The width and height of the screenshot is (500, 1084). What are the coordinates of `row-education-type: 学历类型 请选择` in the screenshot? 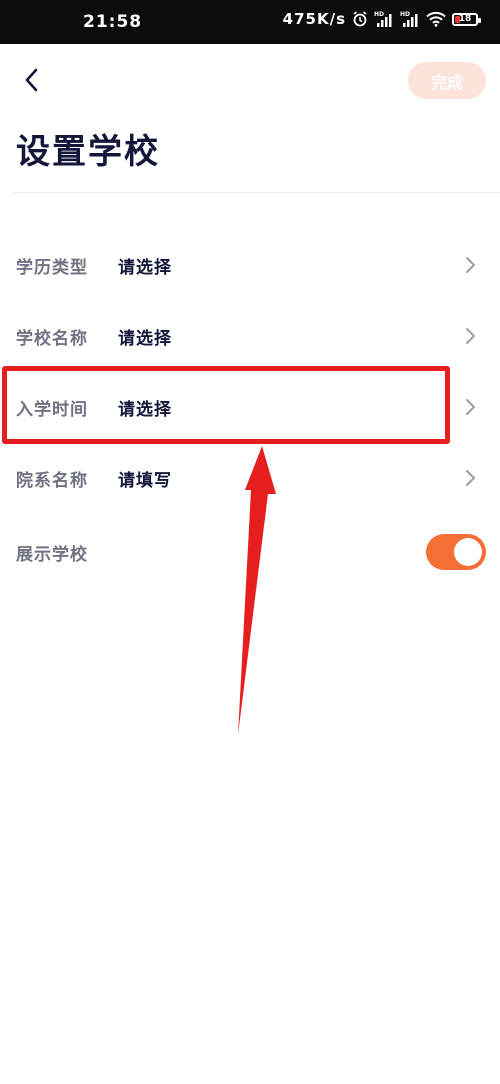 It's located at (250, 265).